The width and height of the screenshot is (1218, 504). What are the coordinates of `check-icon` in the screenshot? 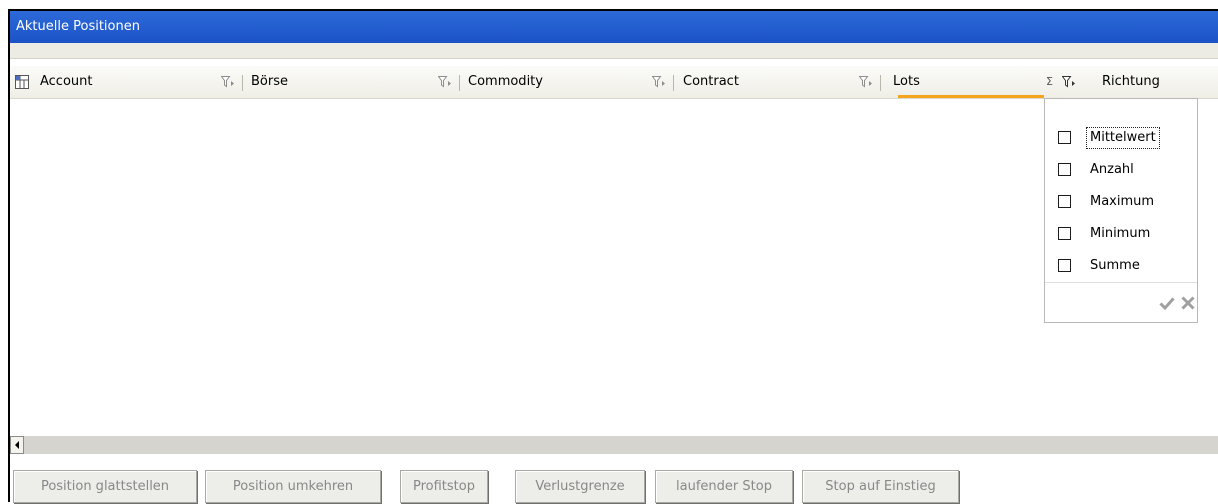 It's located at (1167, 303).